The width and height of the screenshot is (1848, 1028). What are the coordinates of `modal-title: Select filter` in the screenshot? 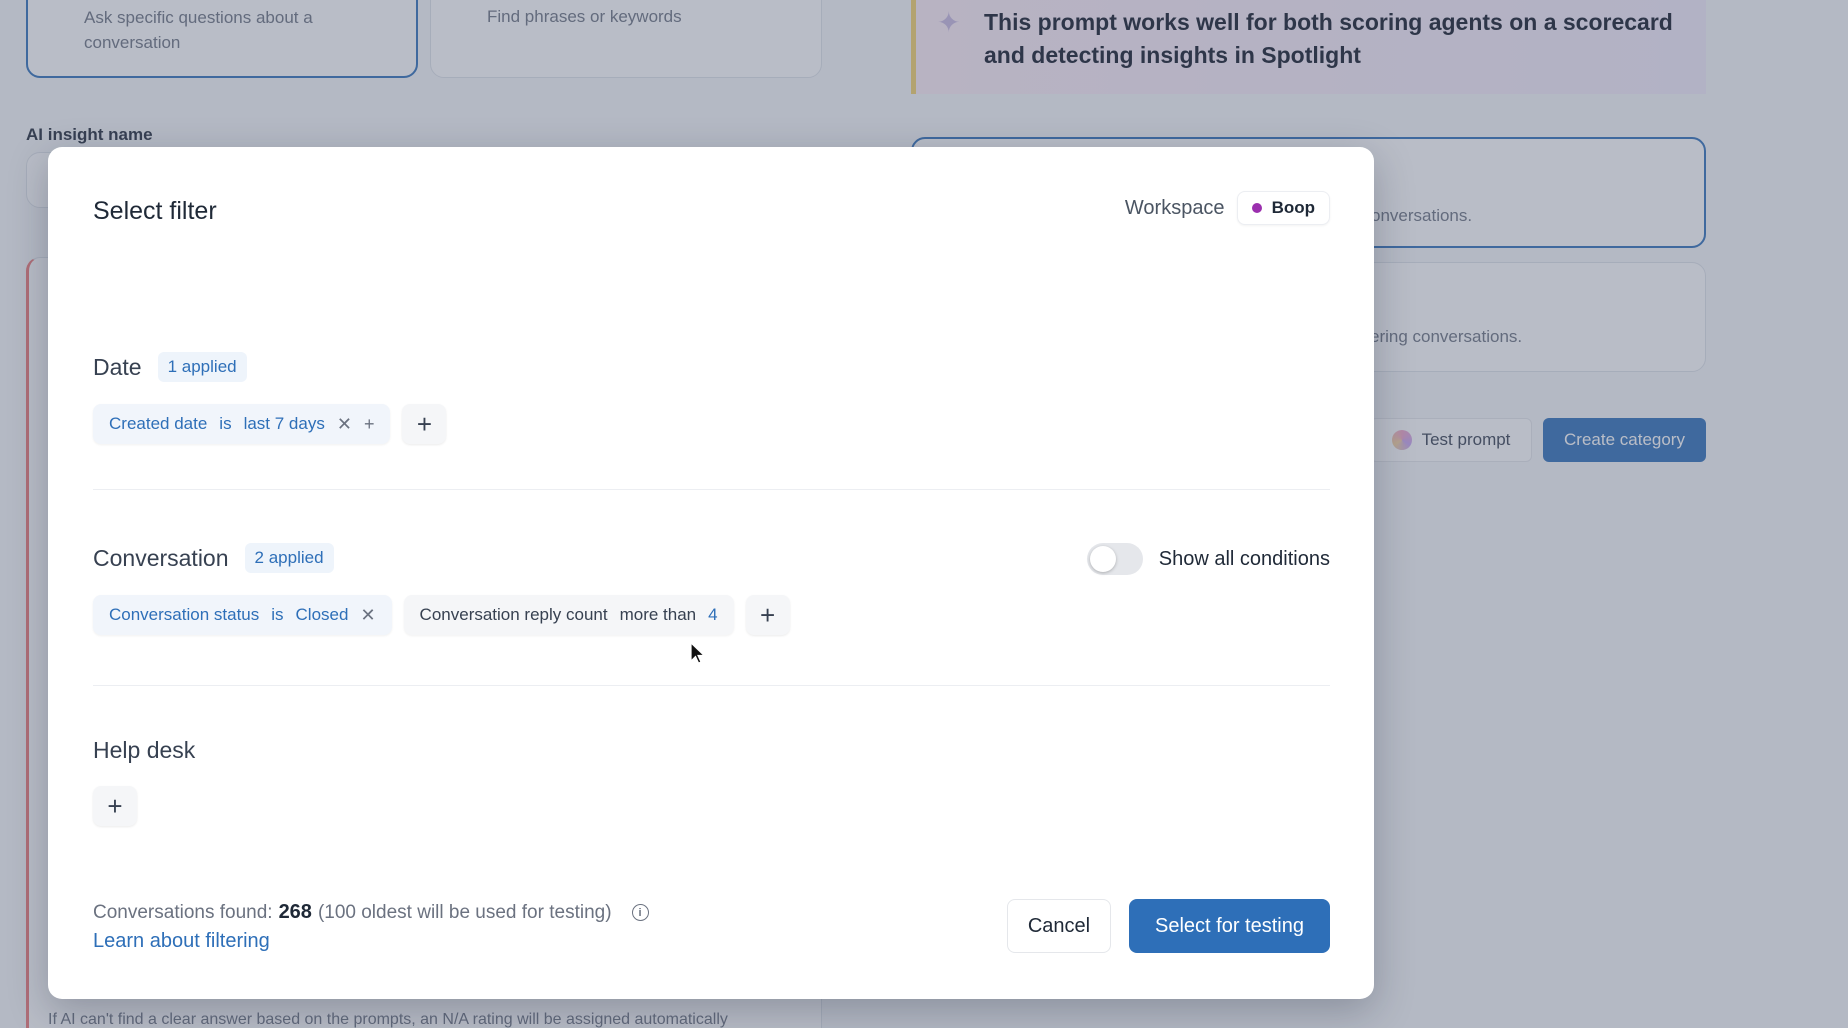 It's located at (155, 211).